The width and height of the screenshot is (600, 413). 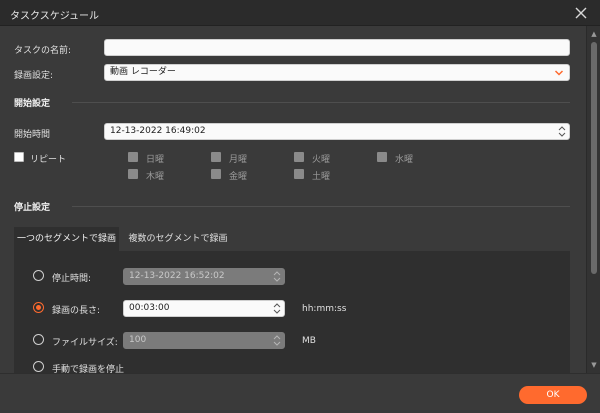 What do you see at coordinates (54, 16) in the screenshot?
I see `window-title: タスクスケジュール` at bounding box center [54, 16].